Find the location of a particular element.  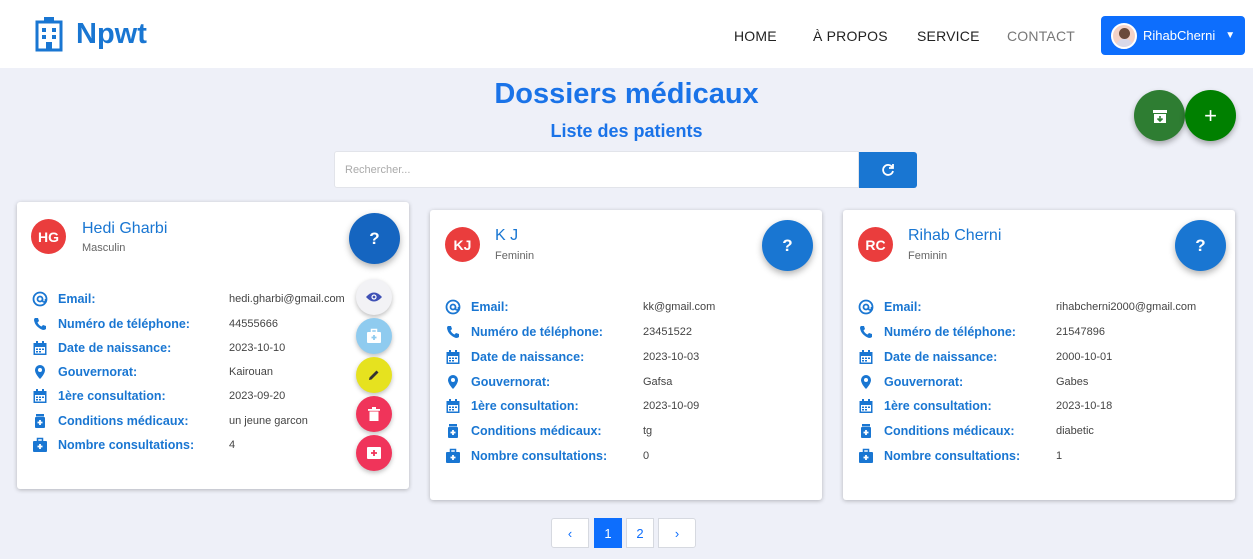

field-value-region: Gabes is located at coordinates (1072, 382).